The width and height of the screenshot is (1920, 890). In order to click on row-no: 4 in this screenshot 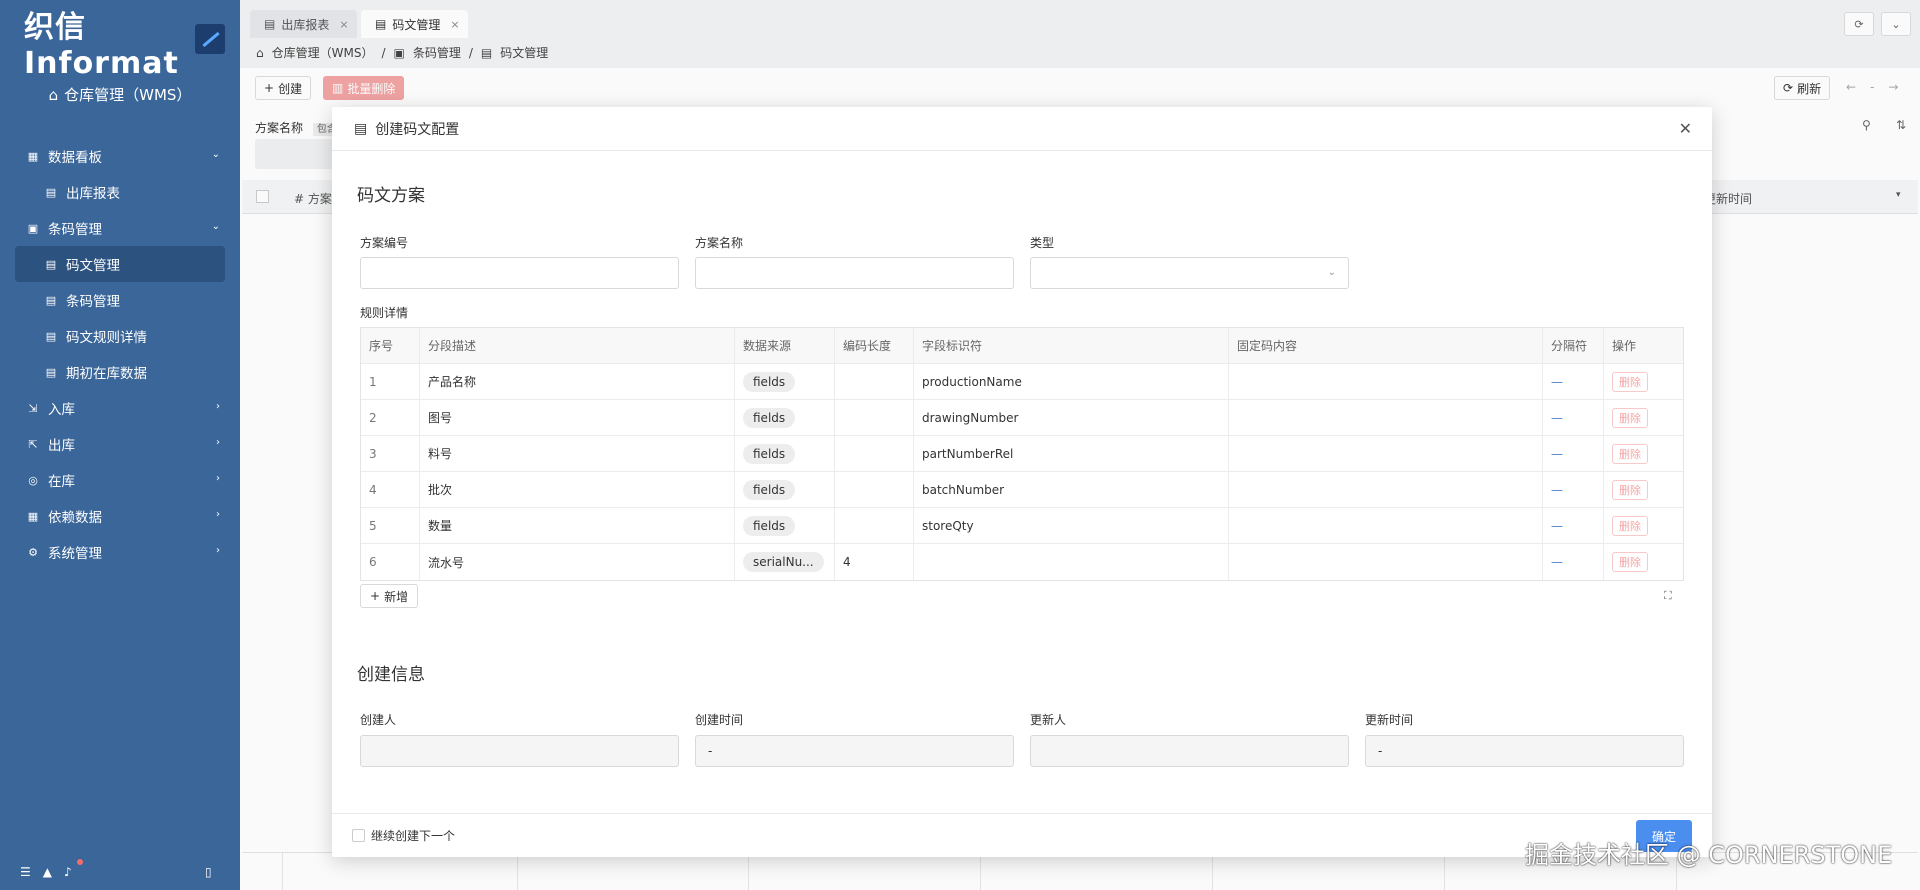, I will do `click(390, 489)`.